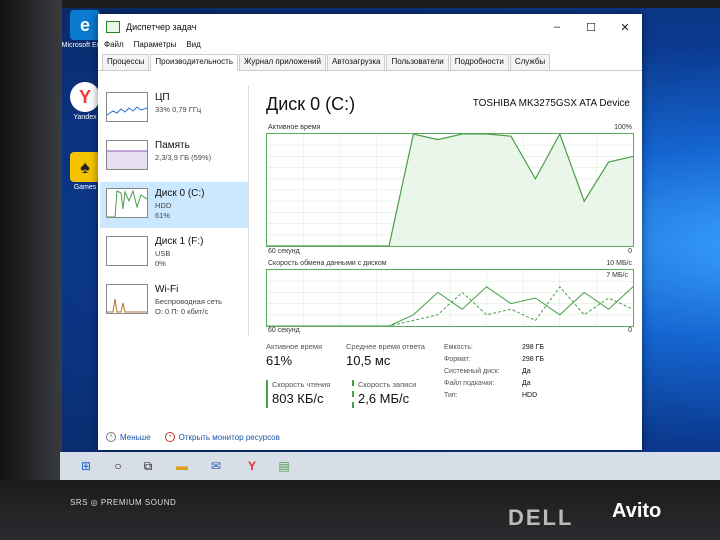 This screenshot has height=540, width=720. Describe the element at coordinates (530, 62) in the screenshot. I see `tab-services: Службы` at that location.